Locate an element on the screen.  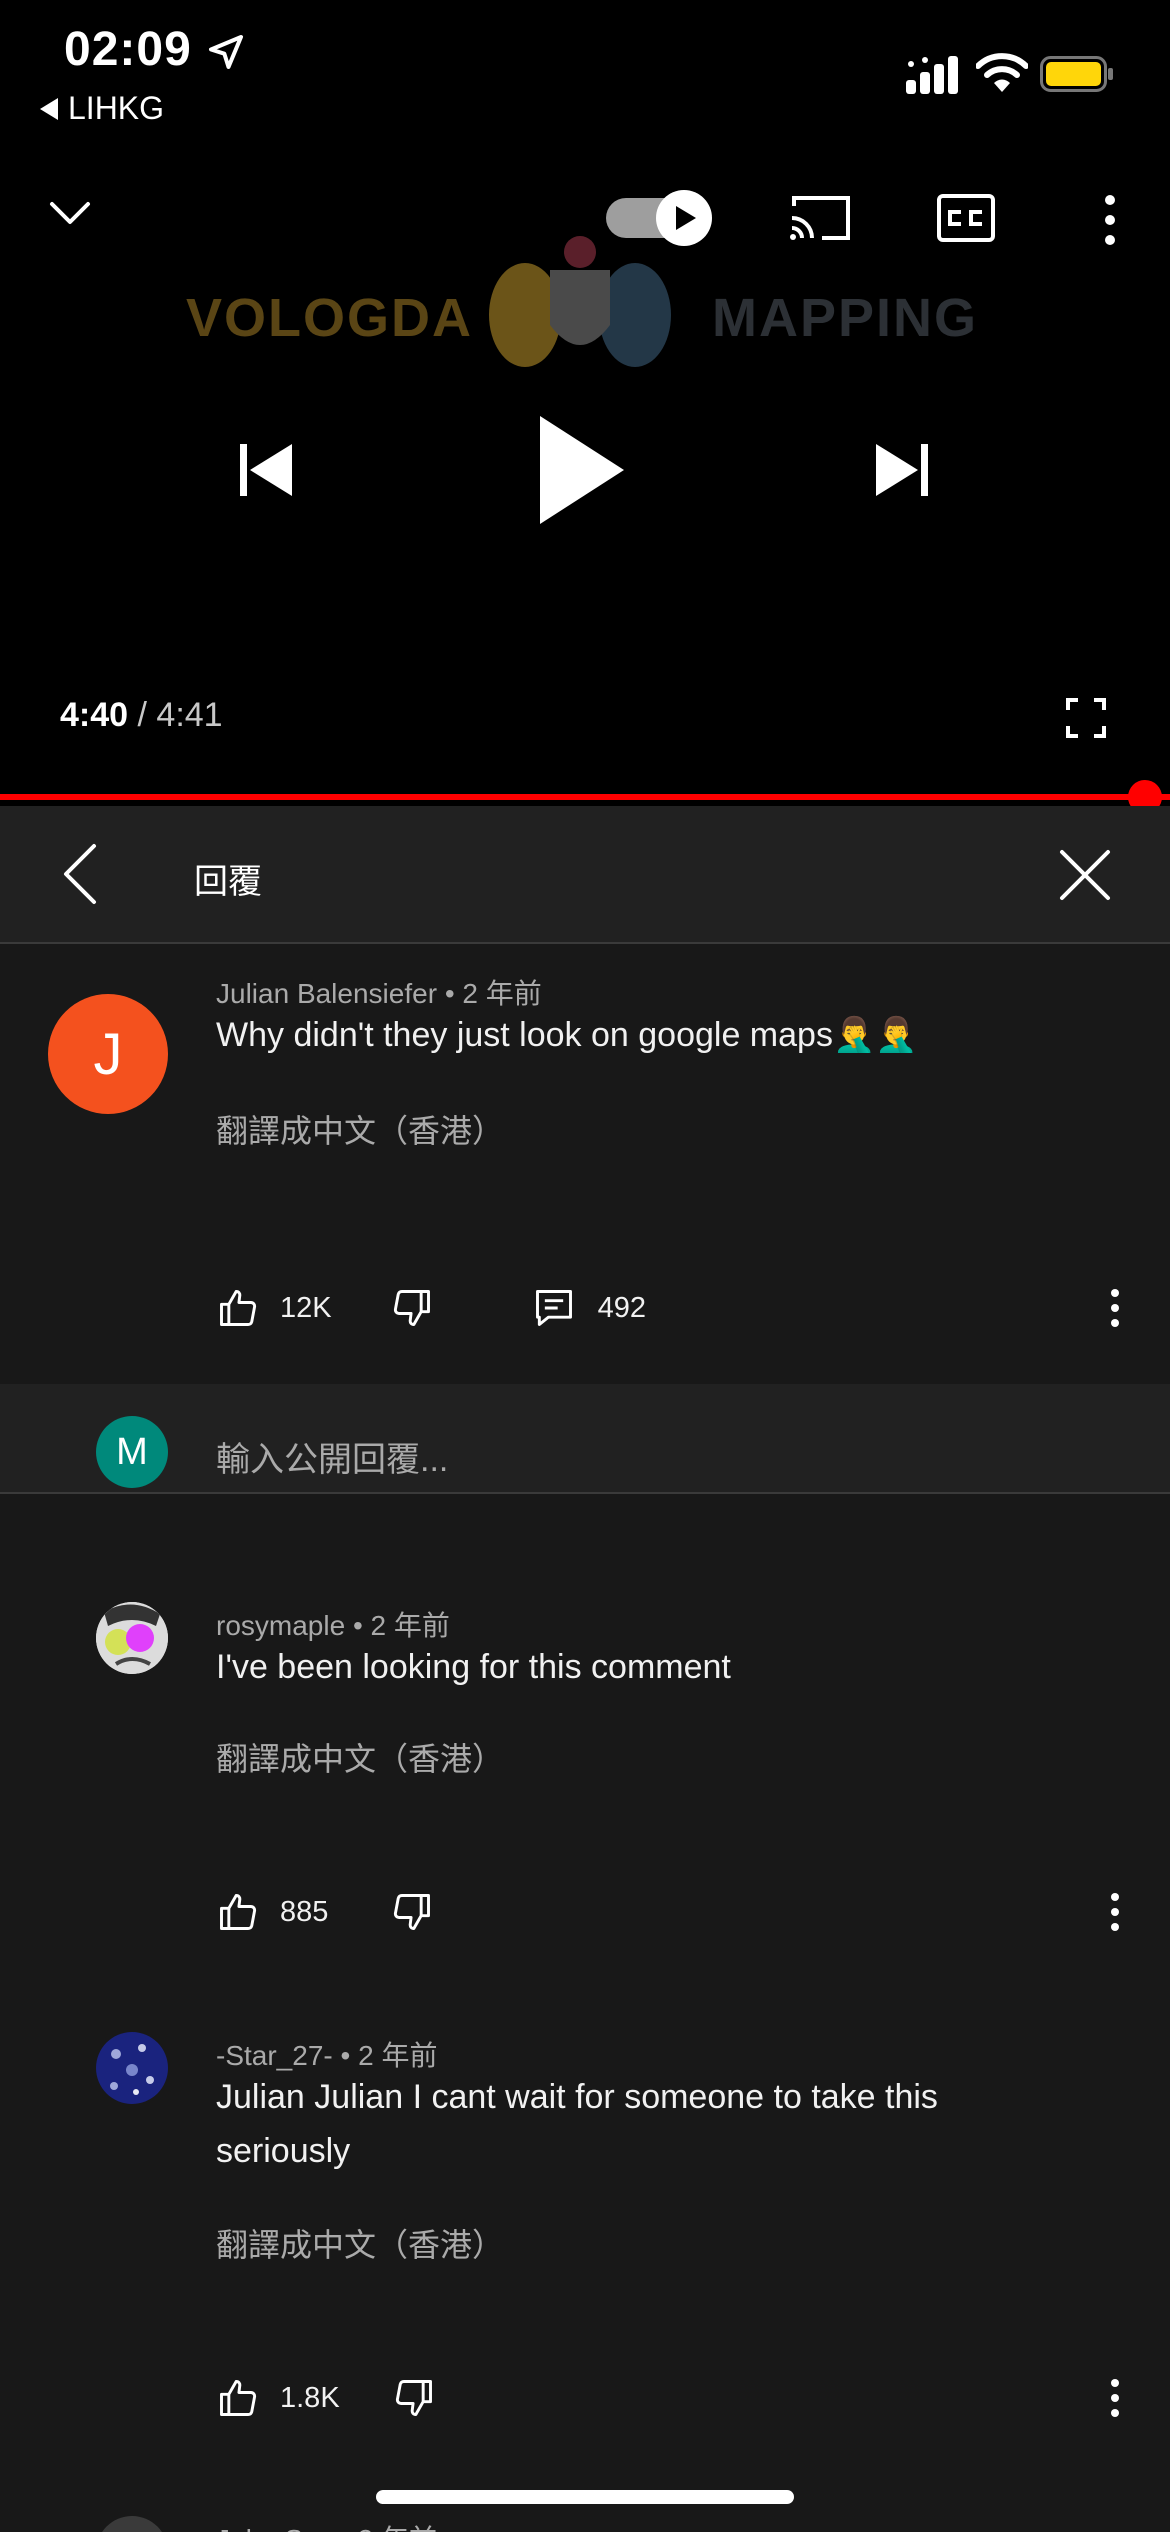
like-count: 12K is located at coordinates (306, 1307).